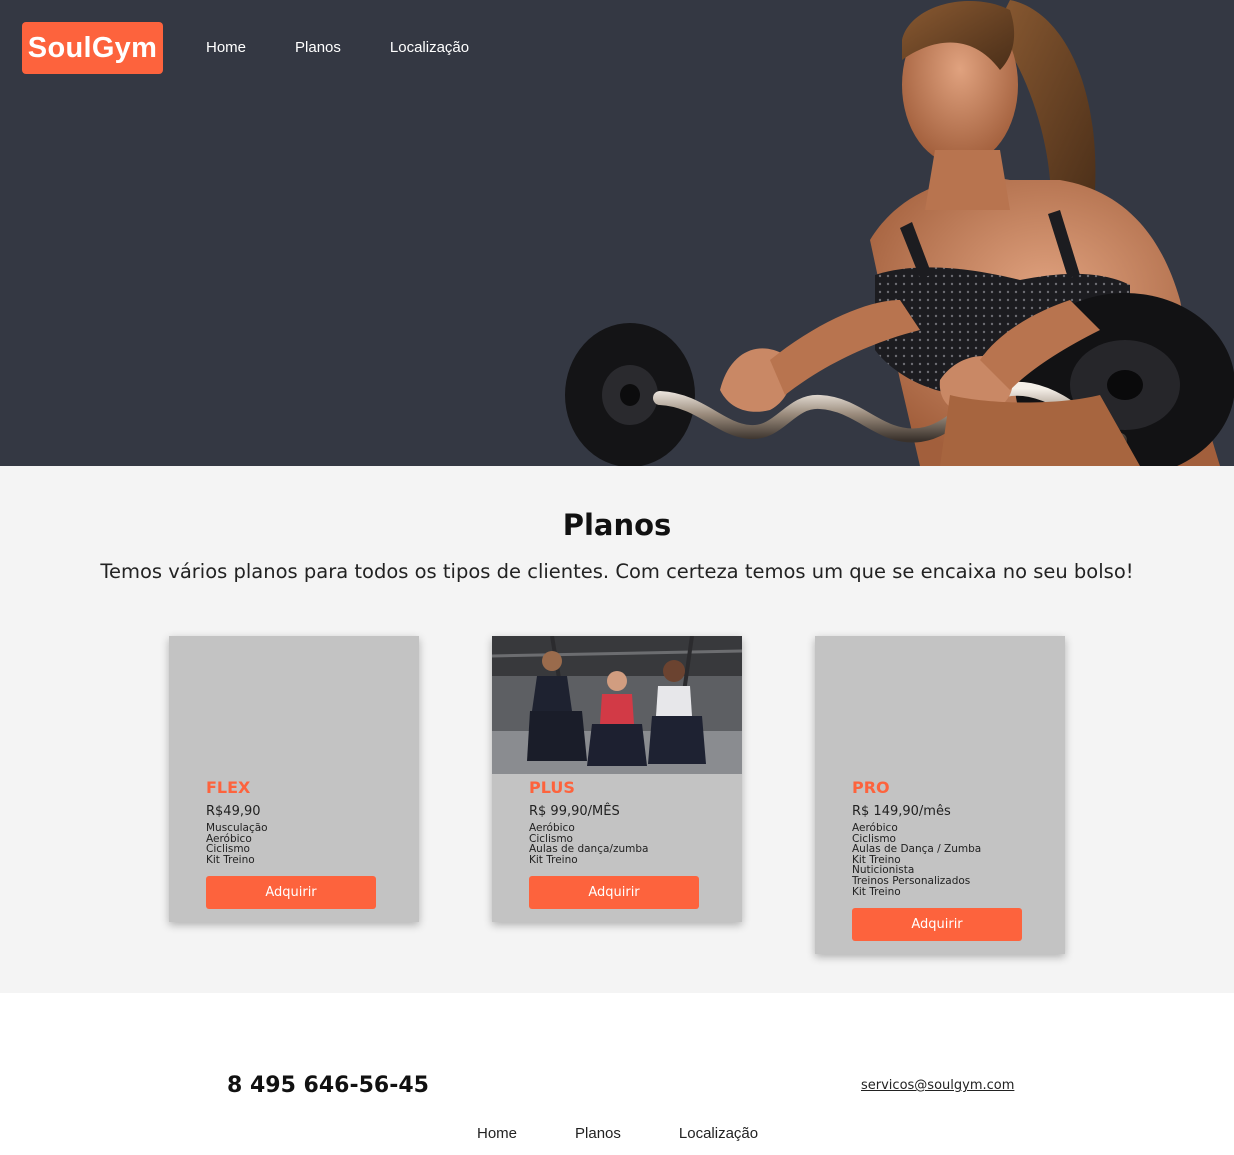  Describe the element at coordinates (497, 1133) in the screenshot. I see `footer-nav-home-link: Home` at that location.